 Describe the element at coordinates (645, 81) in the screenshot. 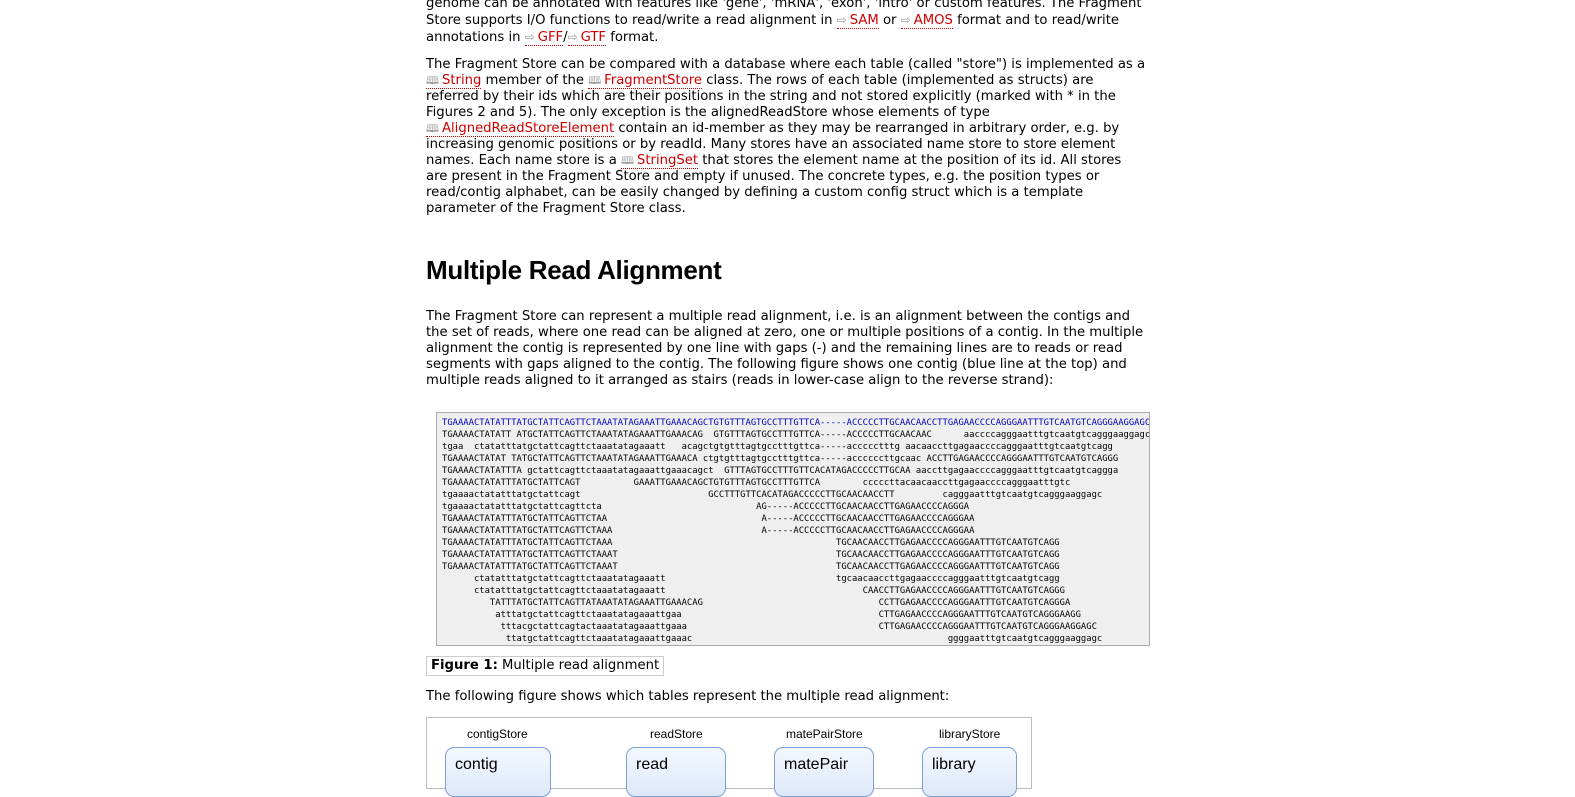

I see `fragmentstore-link: FragmentStore` at that location.